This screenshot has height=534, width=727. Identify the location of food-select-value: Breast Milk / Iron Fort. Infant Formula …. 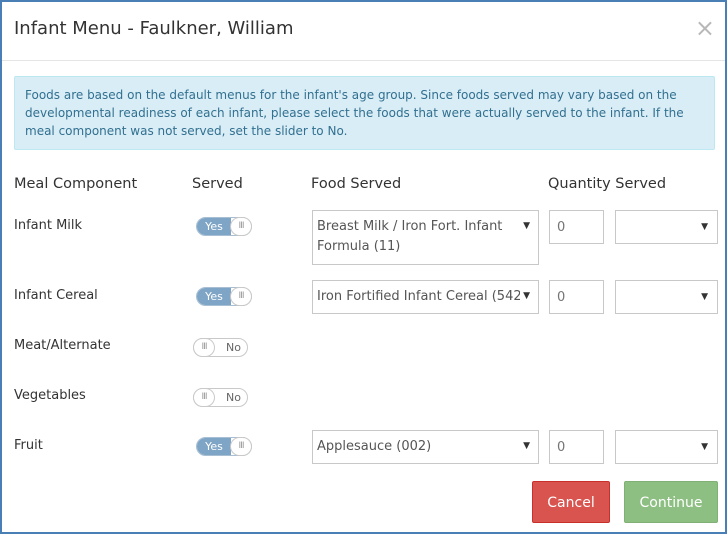
(410, 236).